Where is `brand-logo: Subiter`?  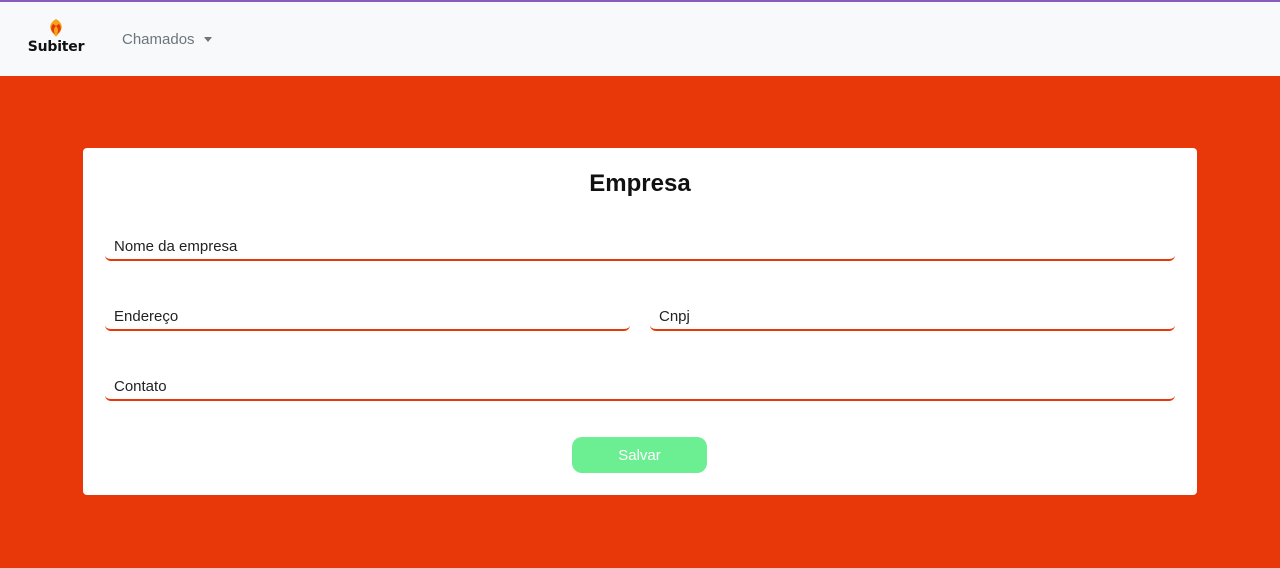 brand-logo: Subiter is located at coordinates (56, 39).